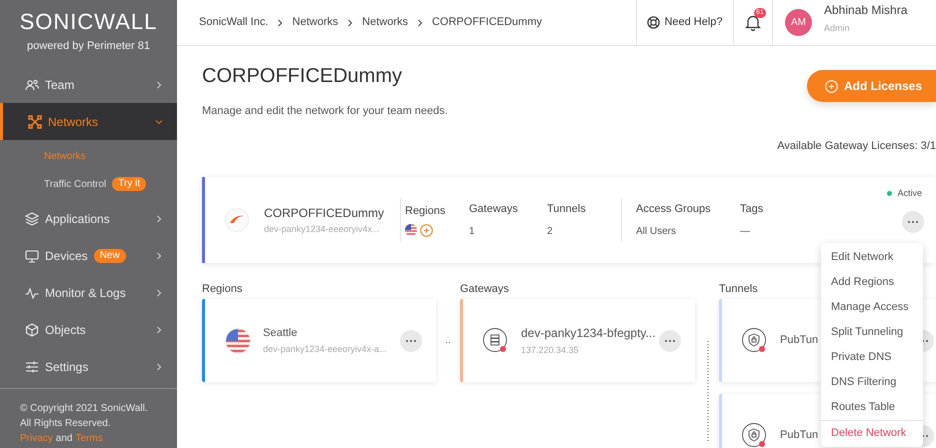  Describe the element at coordinates (872, 382) in the screenshot. I see `menu-item: DNS Filtering` at that location.